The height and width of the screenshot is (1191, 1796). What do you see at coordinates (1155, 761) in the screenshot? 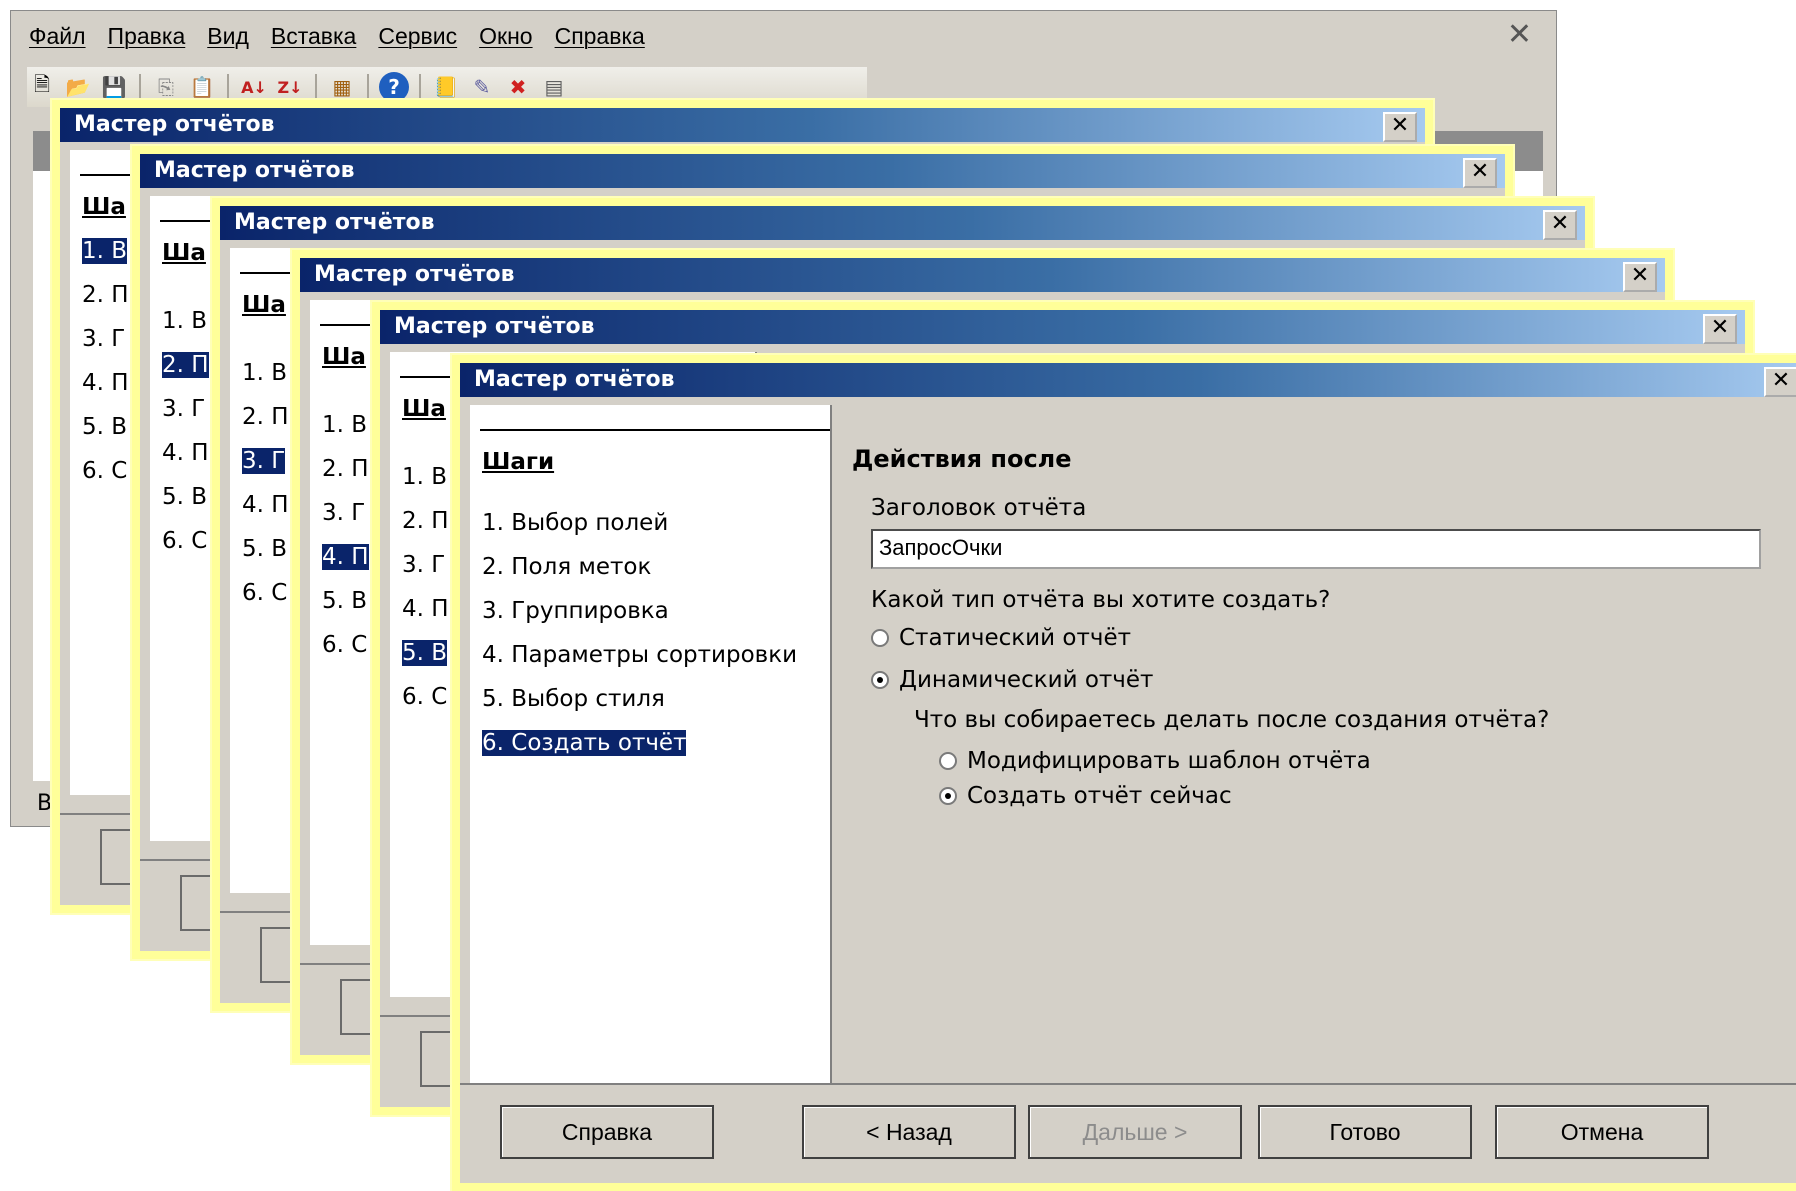
I see `modify-template-radio: Модифицировать шаблон отчёта` at bounding box center [1155, 761].